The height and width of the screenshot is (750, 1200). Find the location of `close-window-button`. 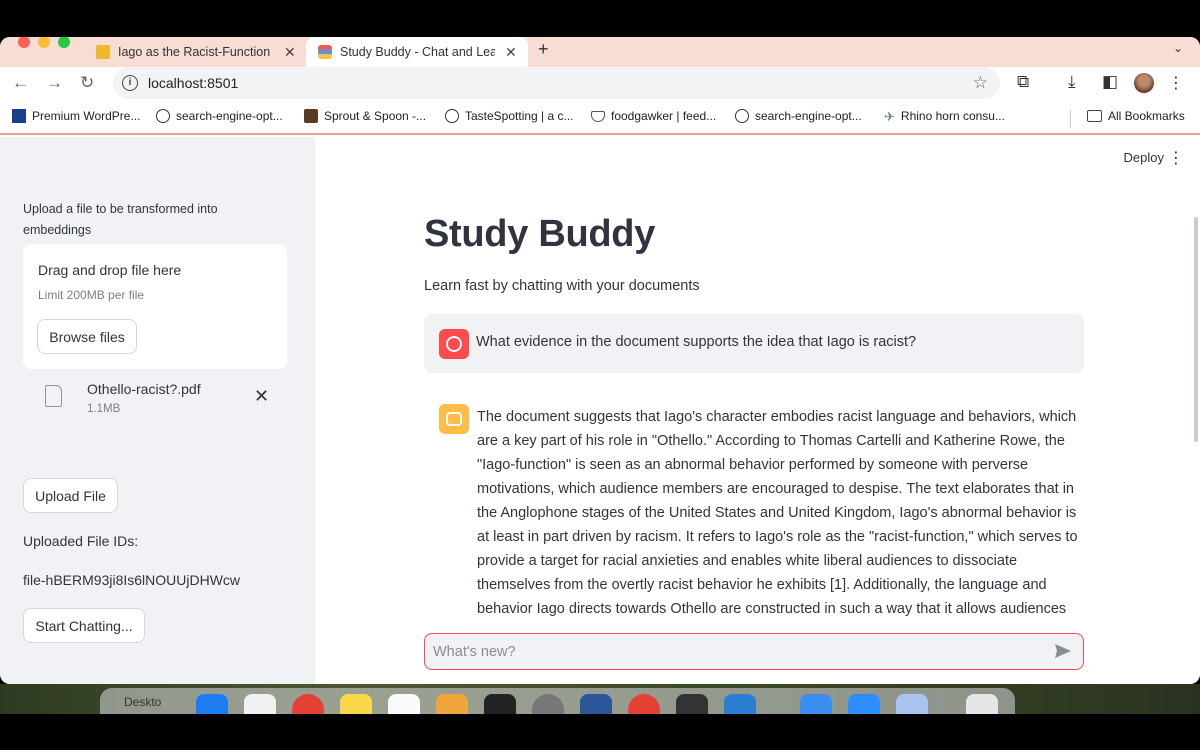

close-window-button is located at coordinates (24, 42).